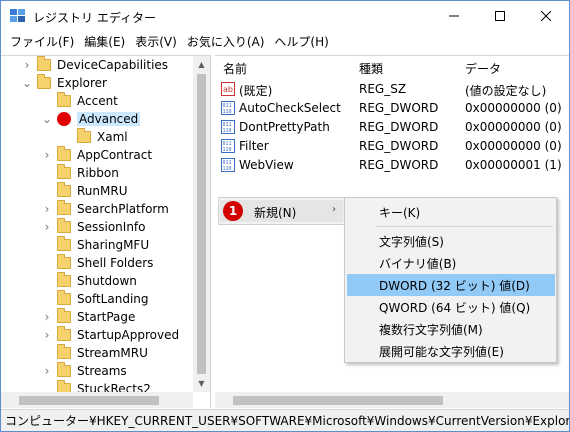  I want to click on submenu-item-qword-value: QWORD (64 ビット) 値(Q), so click(451, 307).